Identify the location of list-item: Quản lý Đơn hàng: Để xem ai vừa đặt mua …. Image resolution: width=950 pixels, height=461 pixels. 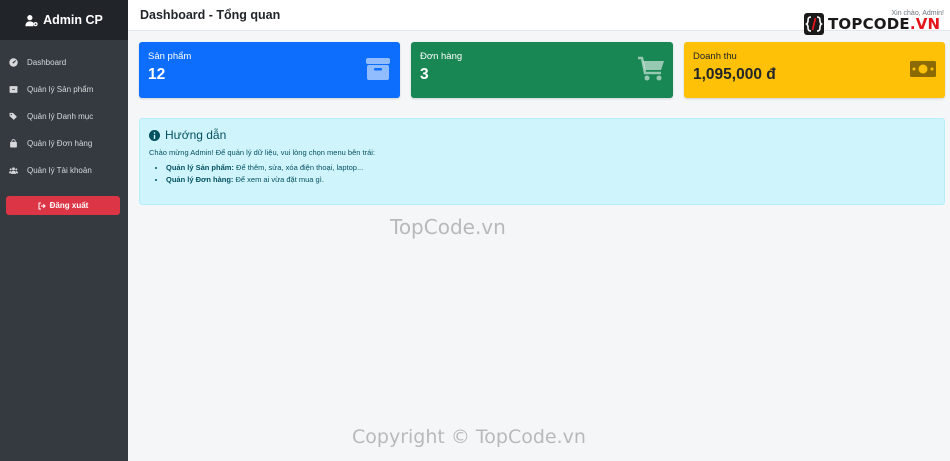
(550, 179).